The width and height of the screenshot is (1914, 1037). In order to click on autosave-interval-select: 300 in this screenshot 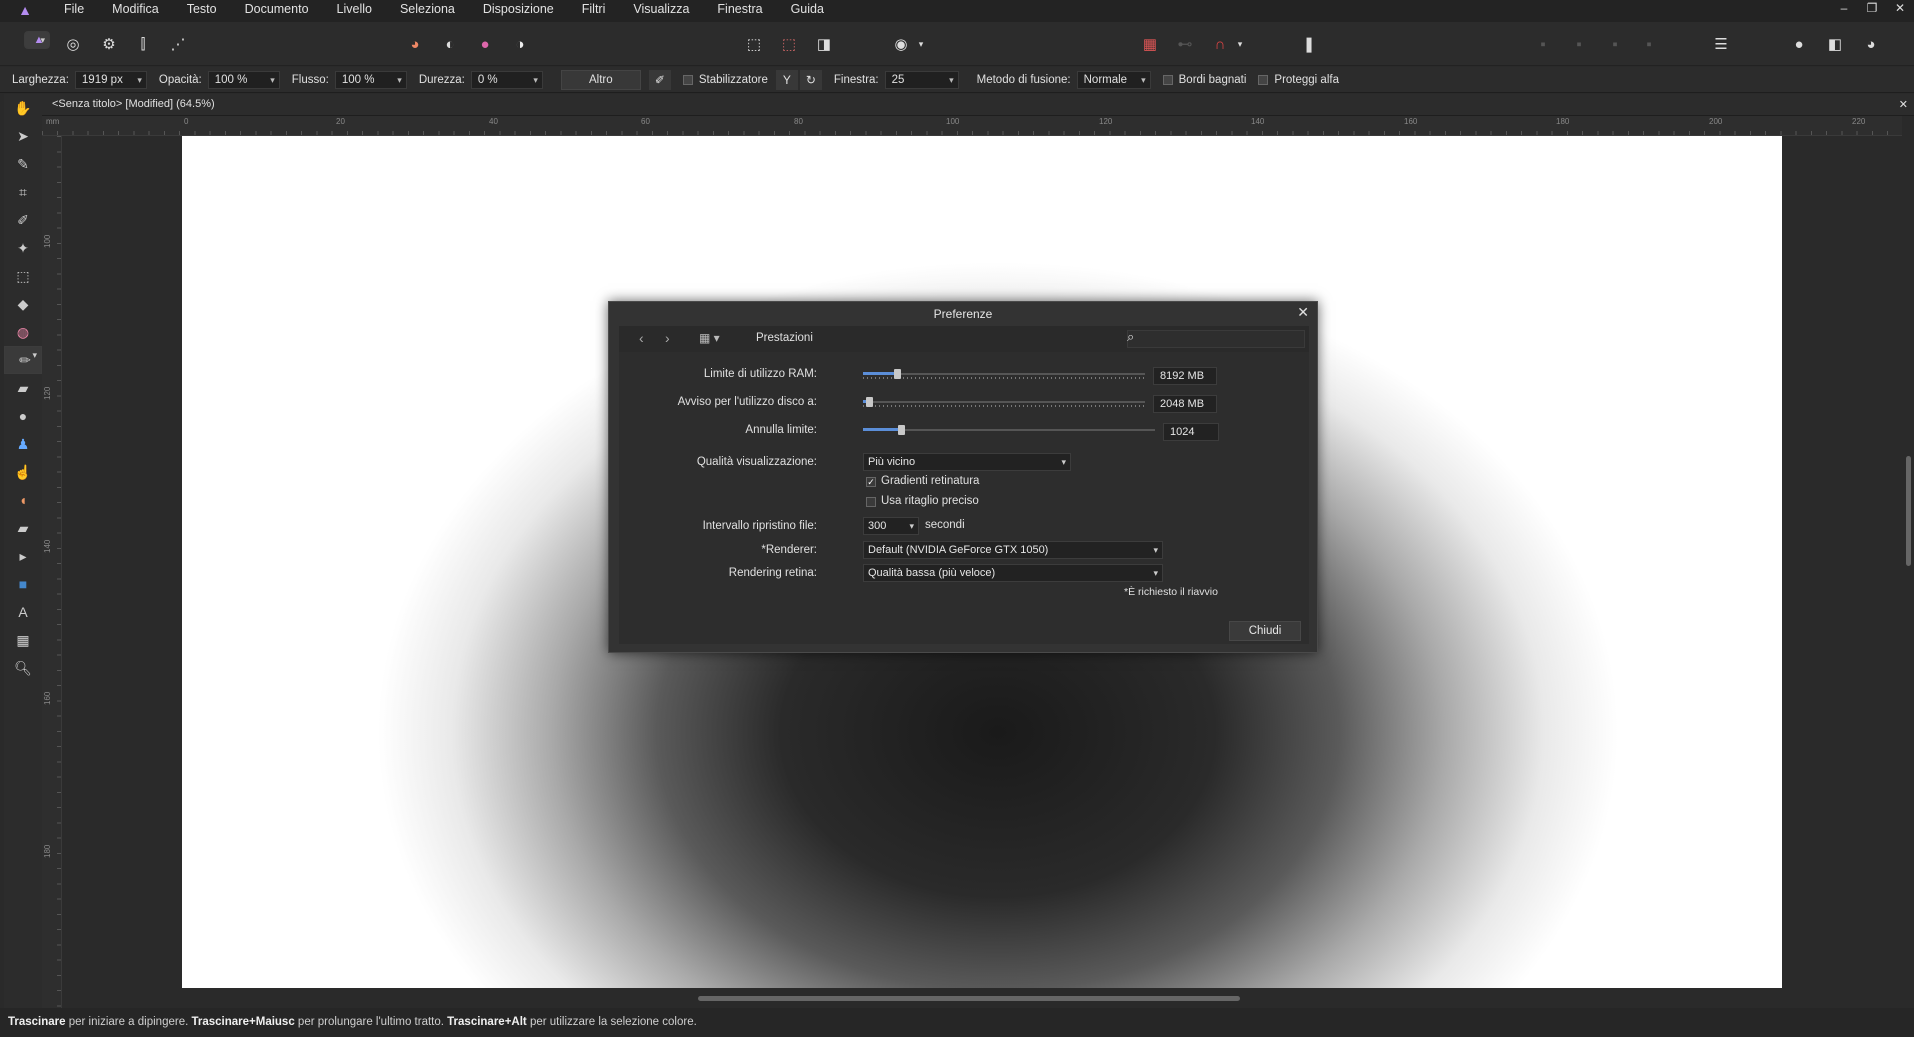, I will do `click(891, 526)`.